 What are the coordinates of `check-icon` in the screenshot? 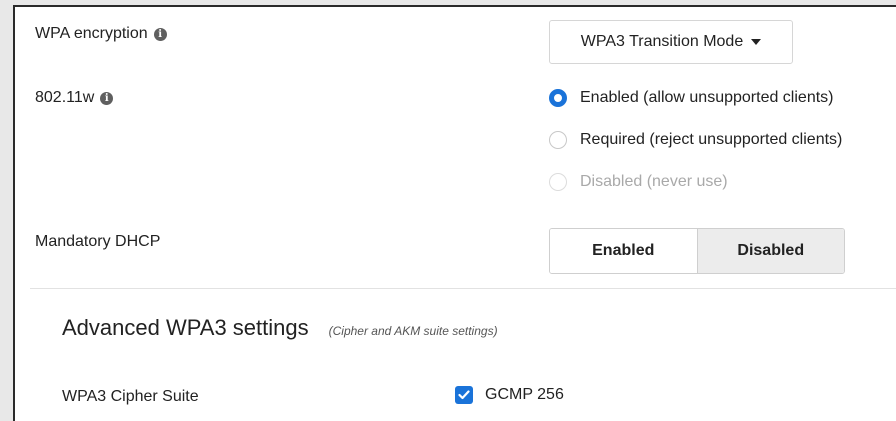 It's located at (464, 395).